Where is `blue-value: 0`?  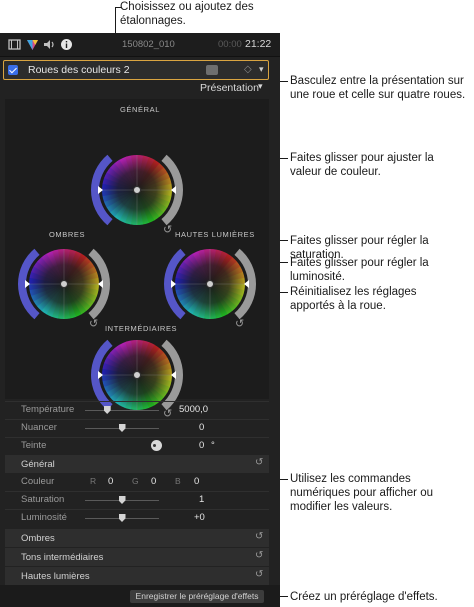 blue-value: 0 is located at coordinates (196, 481).